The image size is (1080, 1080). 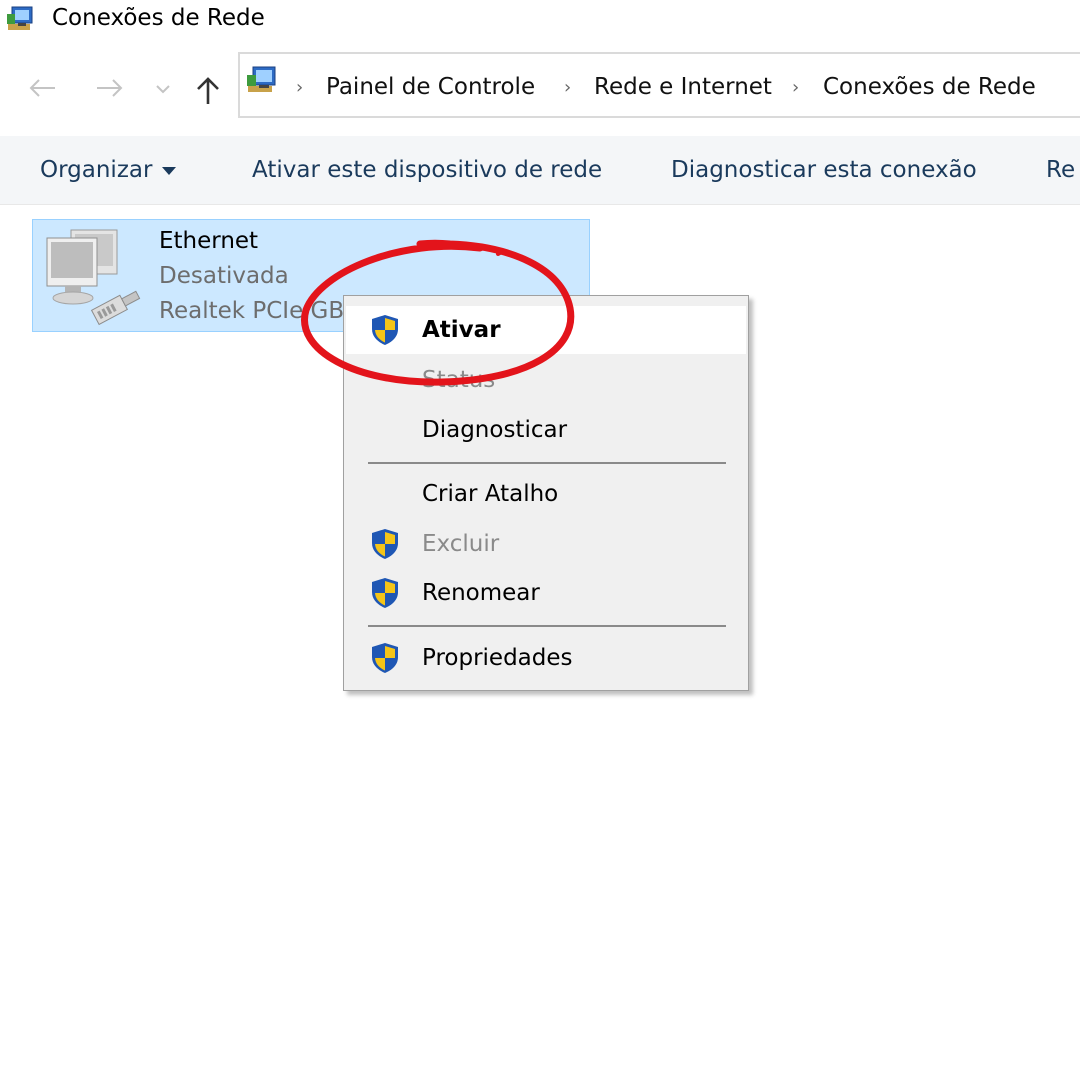 I want to click on menu-label-enable: Ativar, so click(x=461, y=330).